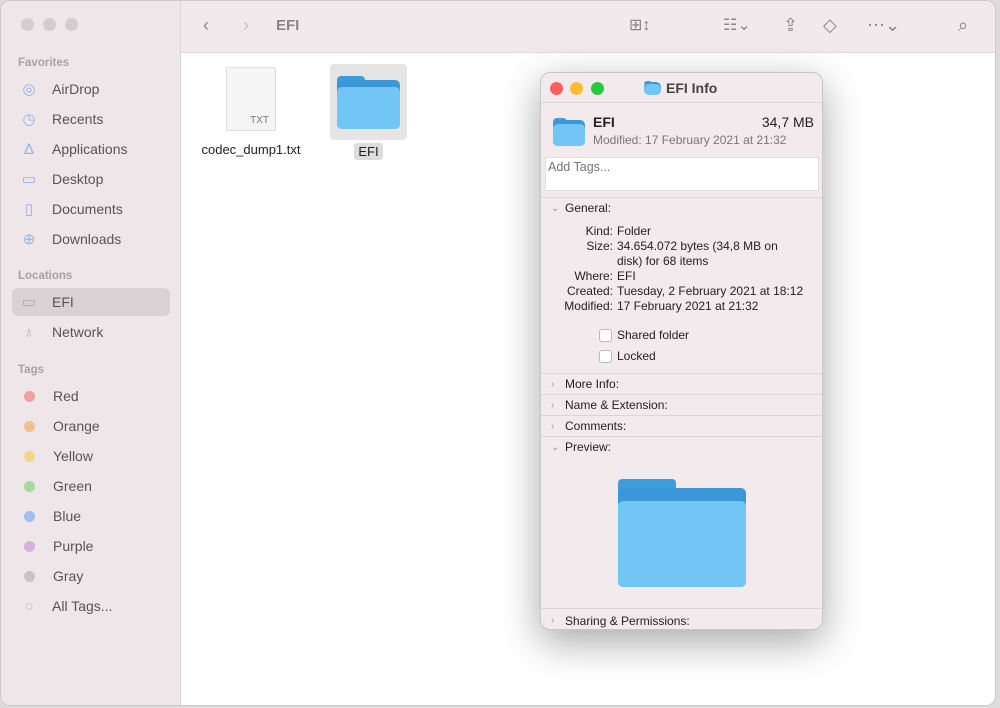  Describe the element at coordinates (63, 302) in the screenshot. I see `sidebar-item-label: EFI` at that location.